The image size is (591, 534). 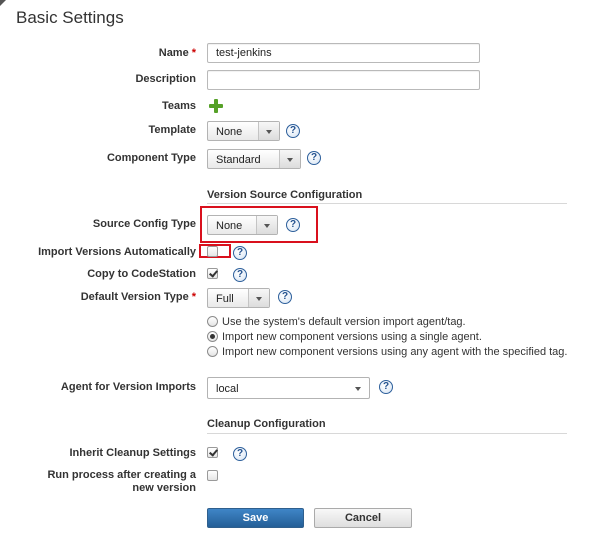 I want to click on name-label: Name *, so click(x=177, y=53).